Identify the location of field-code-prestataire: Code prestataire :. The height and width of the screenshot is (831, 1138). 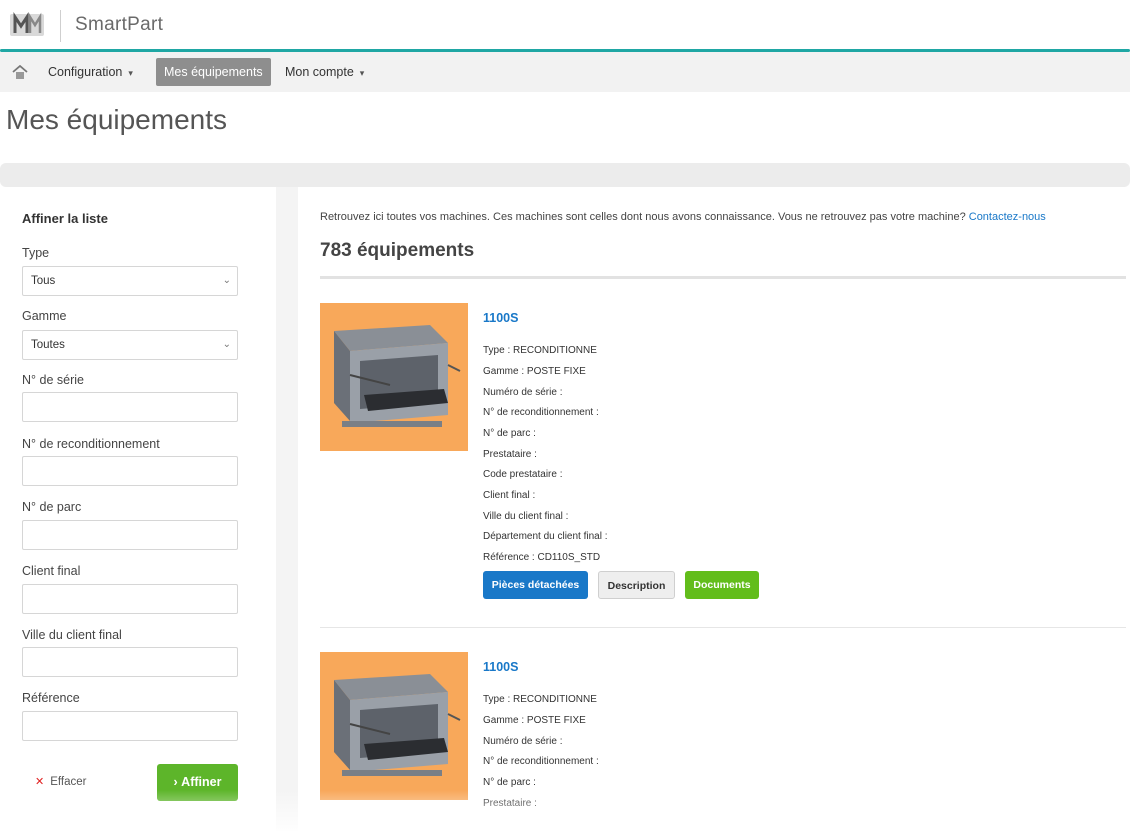
(523, 474).